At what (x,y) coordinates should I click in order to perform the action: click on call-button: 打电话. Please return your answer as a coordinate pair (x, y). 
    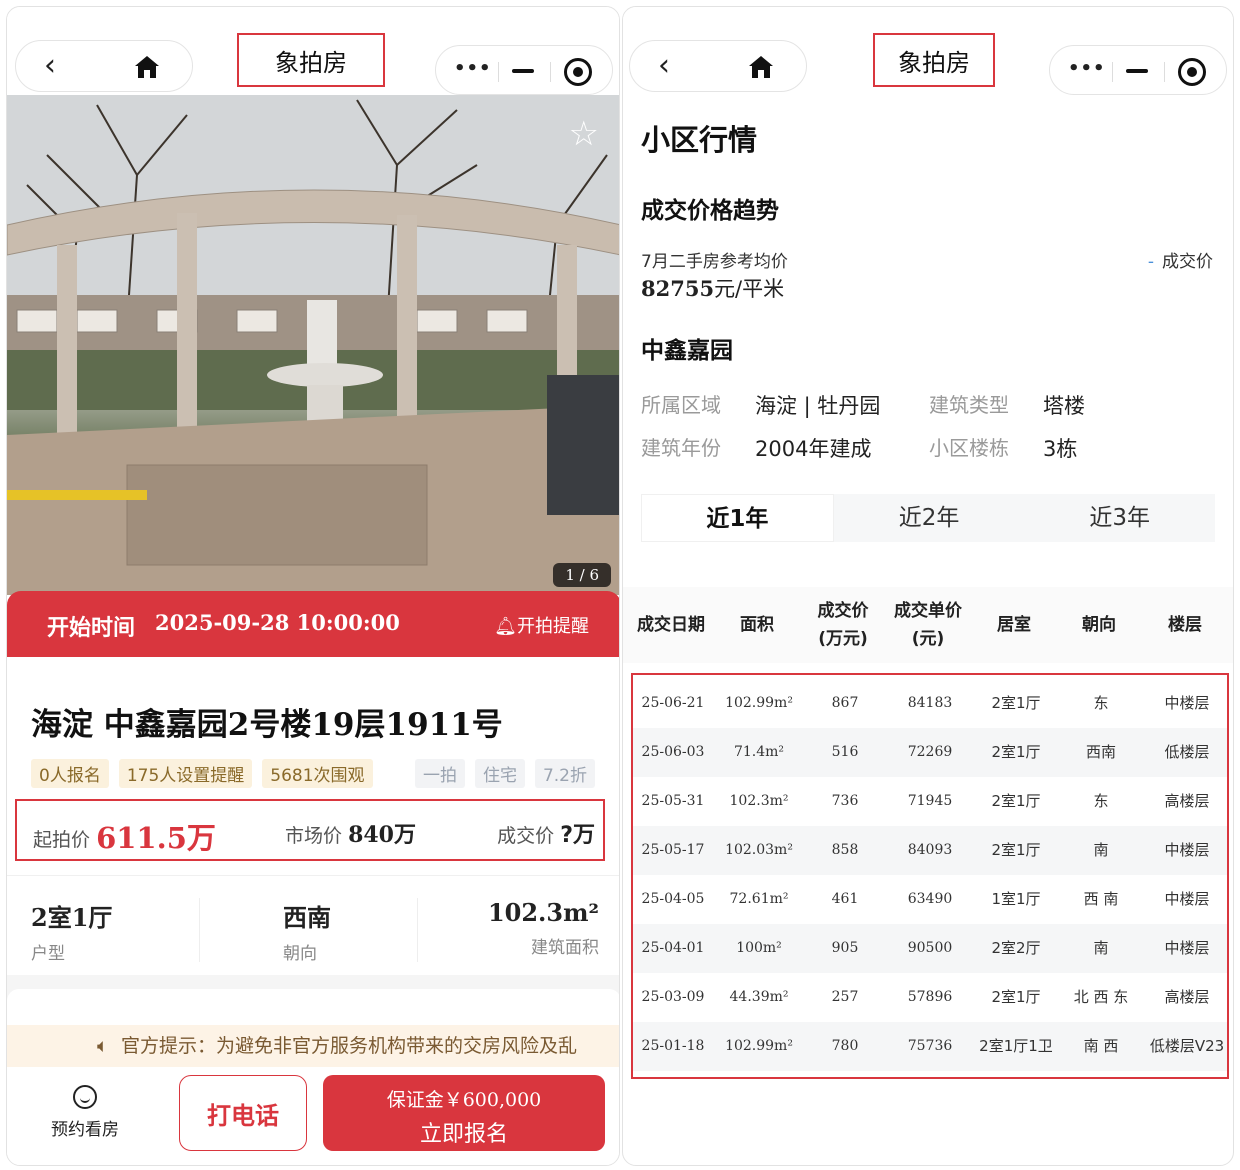
    Looking at the image, I should click on (243, 1113).